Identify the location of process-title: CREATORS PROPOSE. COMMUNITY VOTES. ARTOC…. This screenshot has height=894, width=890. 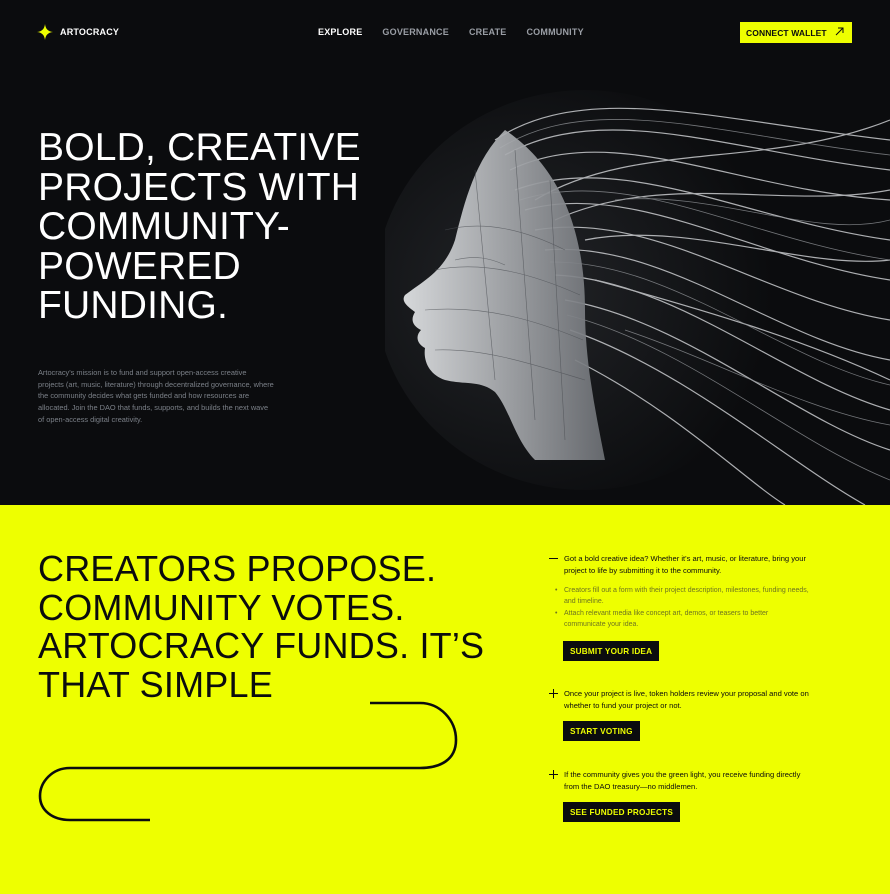
(261, 626).